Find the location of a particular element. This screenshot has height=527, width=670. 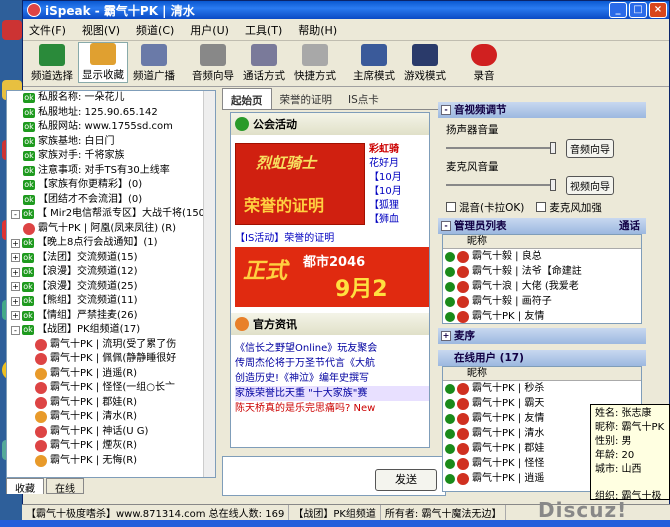

channel-row: + ok 【浪漫】交流频道(25) is located at coordinates (111, 287).